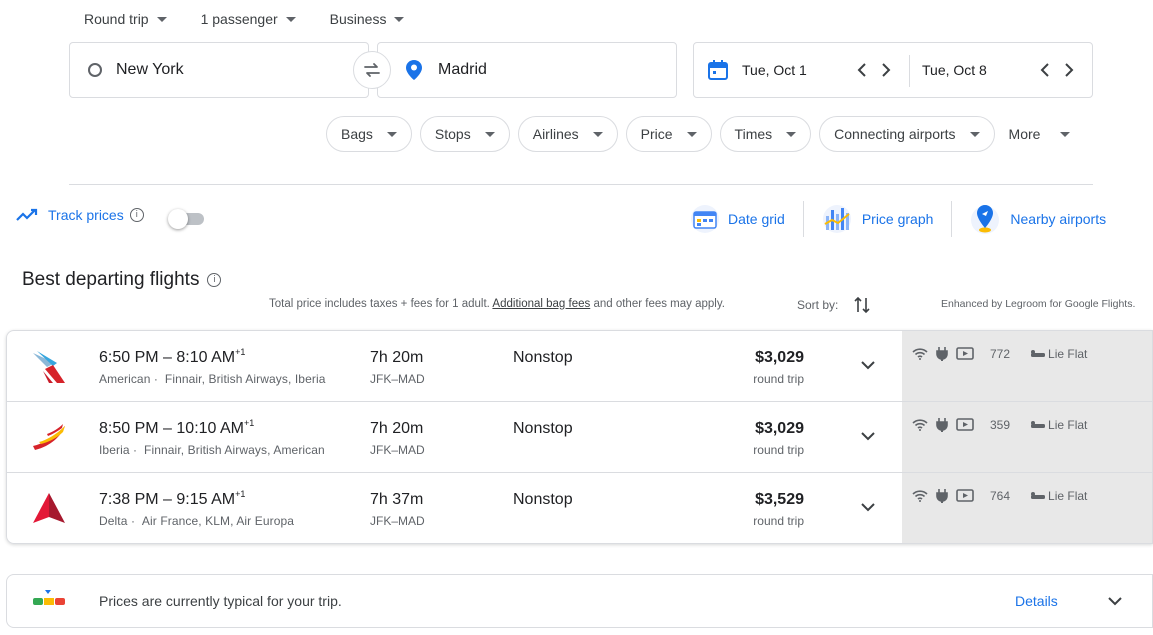  I want to click on passengers-label: 1 passenger, so click(239, 19).